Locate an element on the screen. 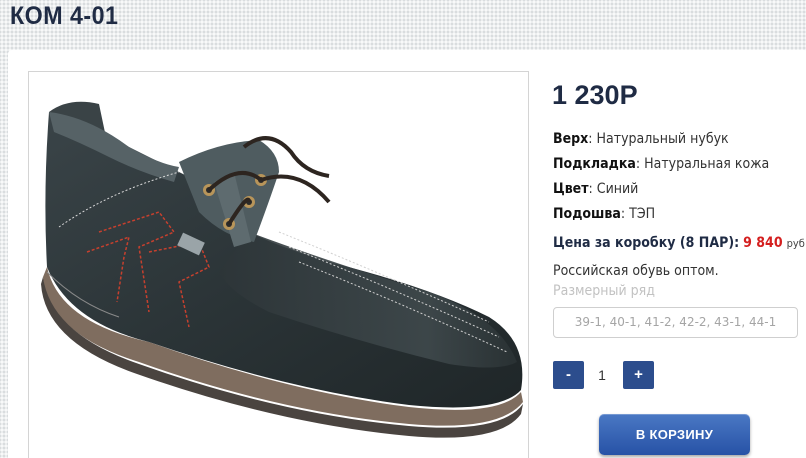 The image size is (806, 458). spec-label: Верх is located at coordinates (571, 139).